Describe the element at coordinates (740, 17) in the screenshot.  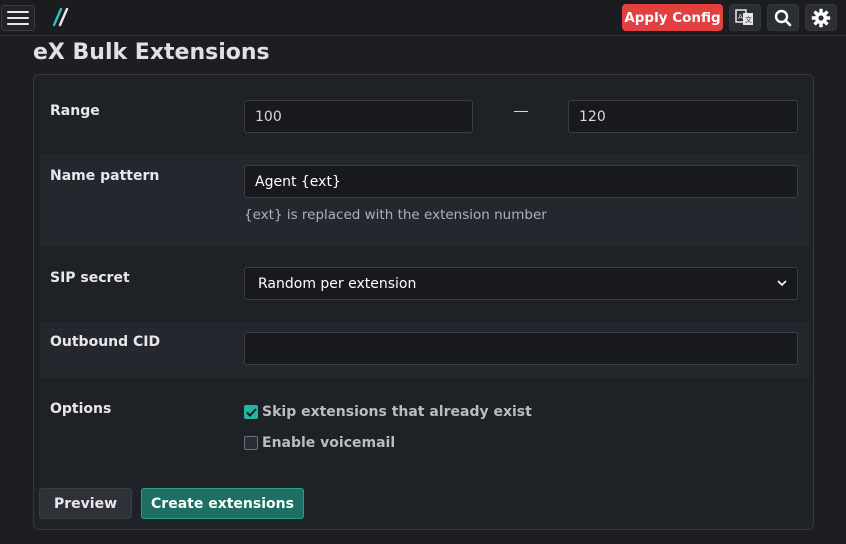
I see `svg-text: A` at that location.